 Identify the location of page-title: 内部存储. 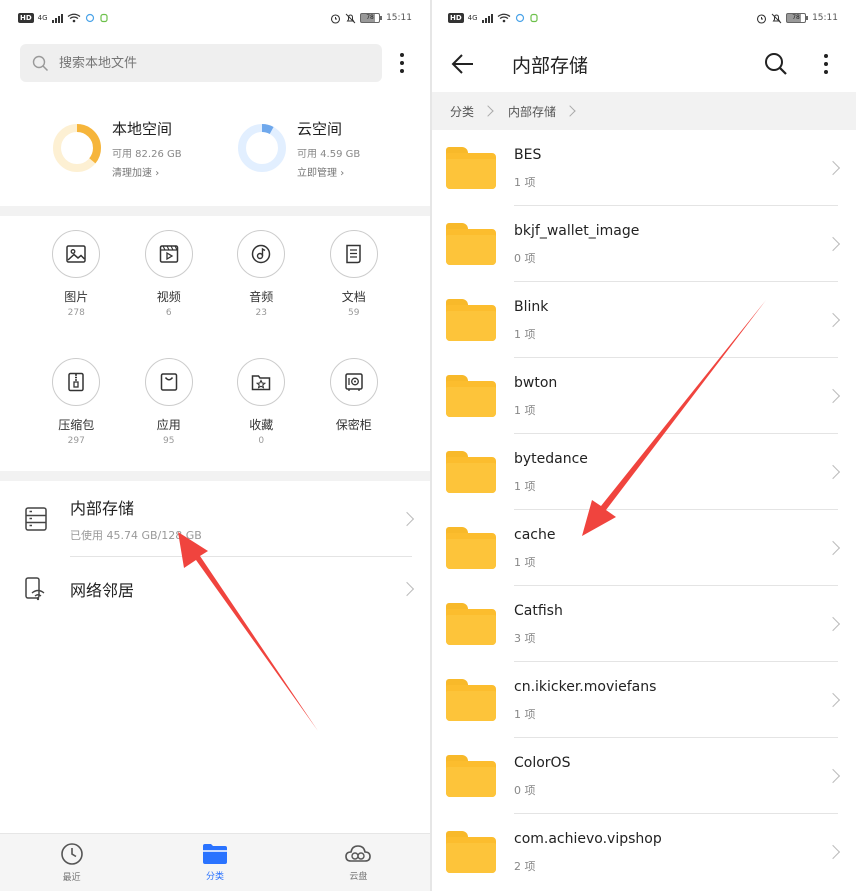
(550, 65).